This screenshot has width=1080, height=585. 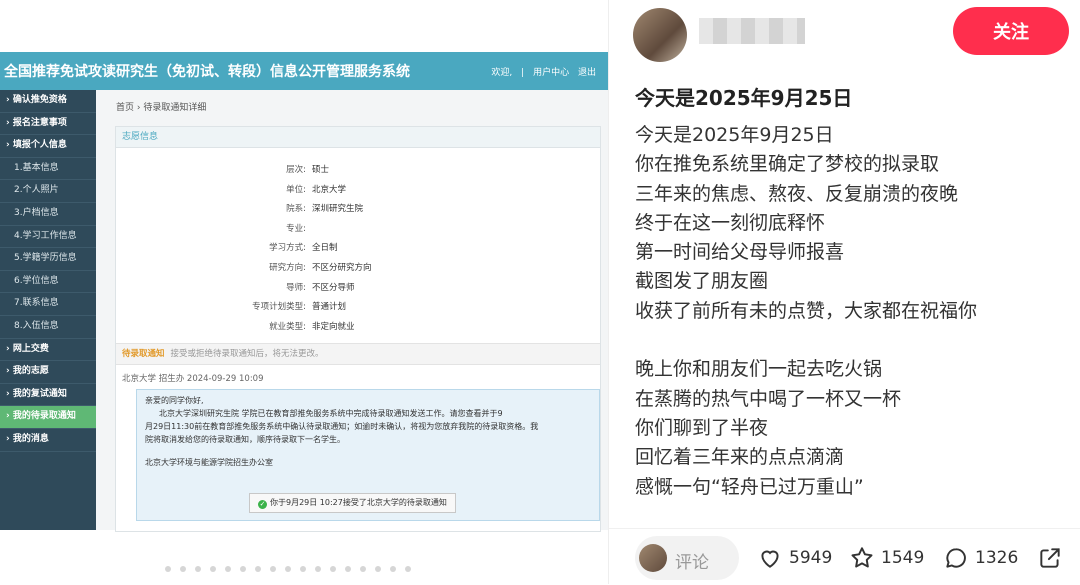 What do you see at coordinates (325, 248) in the screenshot?
I see `info-value: 全日制` at bounding box center [325, 248].